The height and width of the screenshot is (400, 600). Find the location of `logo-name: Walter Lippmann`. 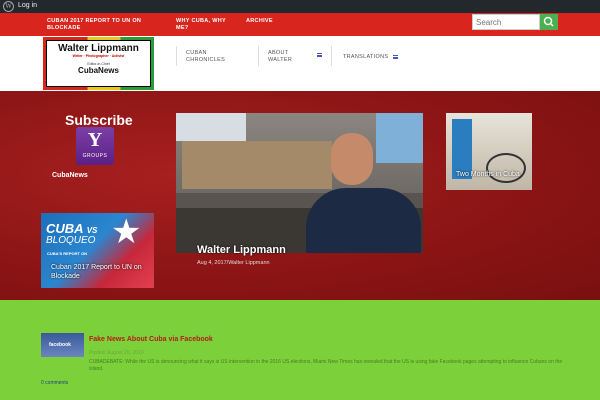

logo-name: Walter Lippmann is located at coordinates (98, 48).